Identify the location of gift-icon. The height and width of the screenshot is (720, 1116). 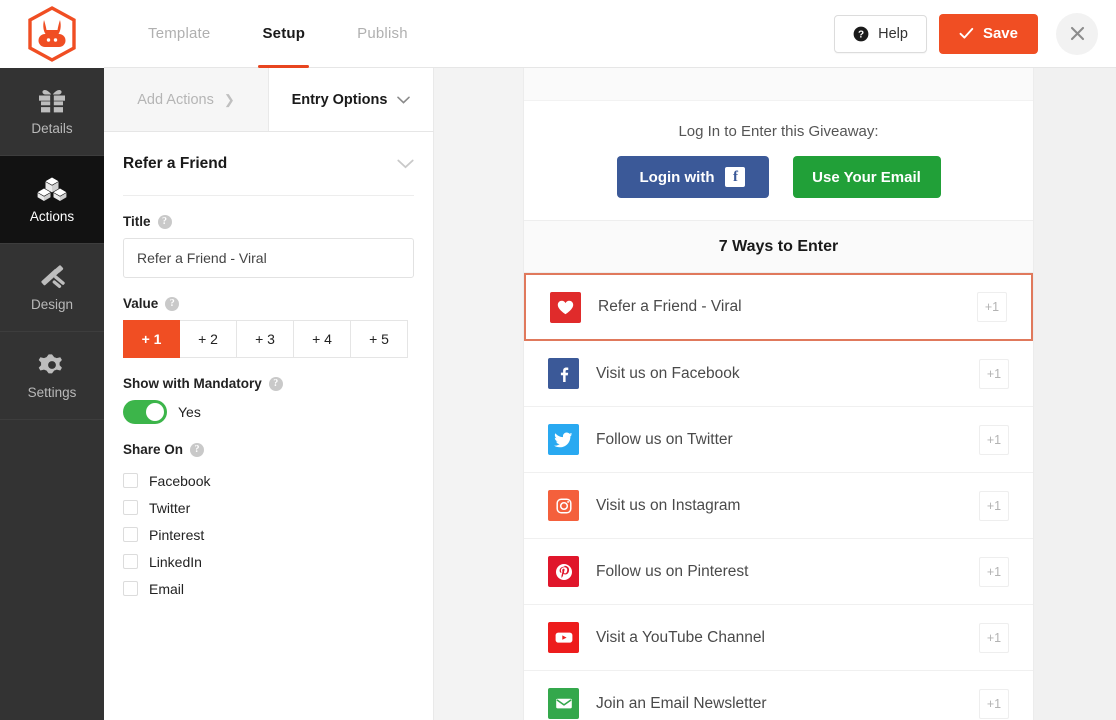
(52, 100).